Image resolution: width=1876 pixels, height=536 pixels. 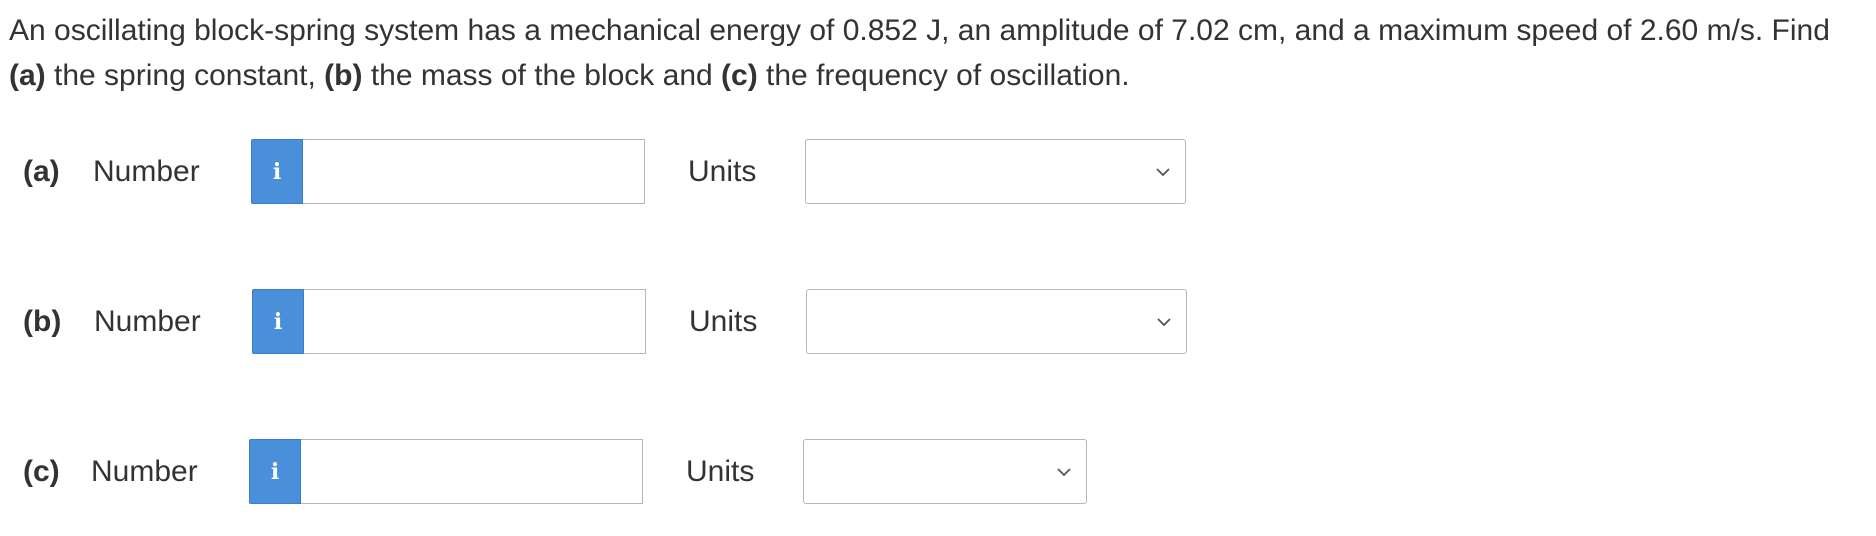 What do you see at coordinates (42, 321) in the screenshot?
I see `part-label: (b)` at bounding box center [42, 321].